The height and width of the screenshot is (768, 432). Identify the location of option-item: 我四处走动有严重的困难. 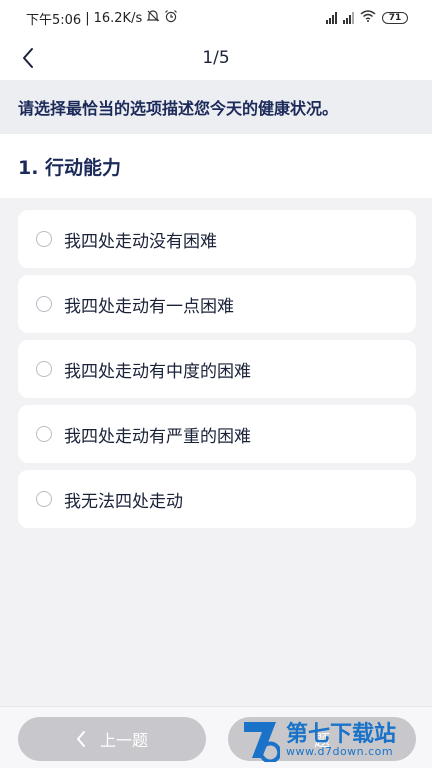
(217, 434).